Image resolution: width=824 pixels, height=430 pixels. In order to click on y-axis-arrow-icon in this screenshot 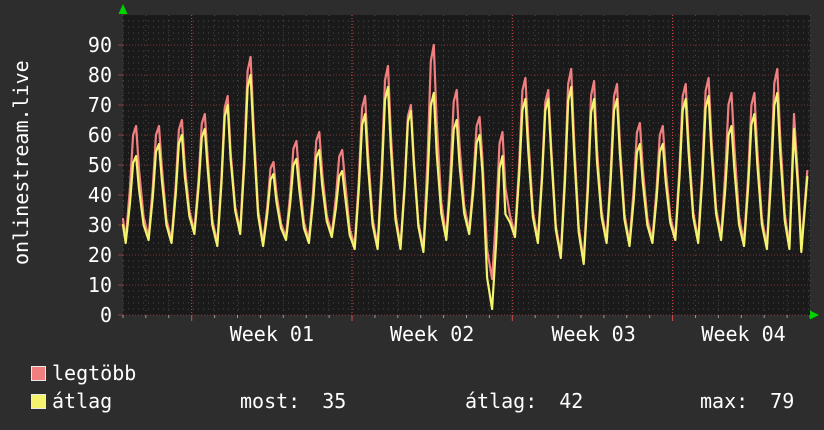, I will do `click(123, 9)`.